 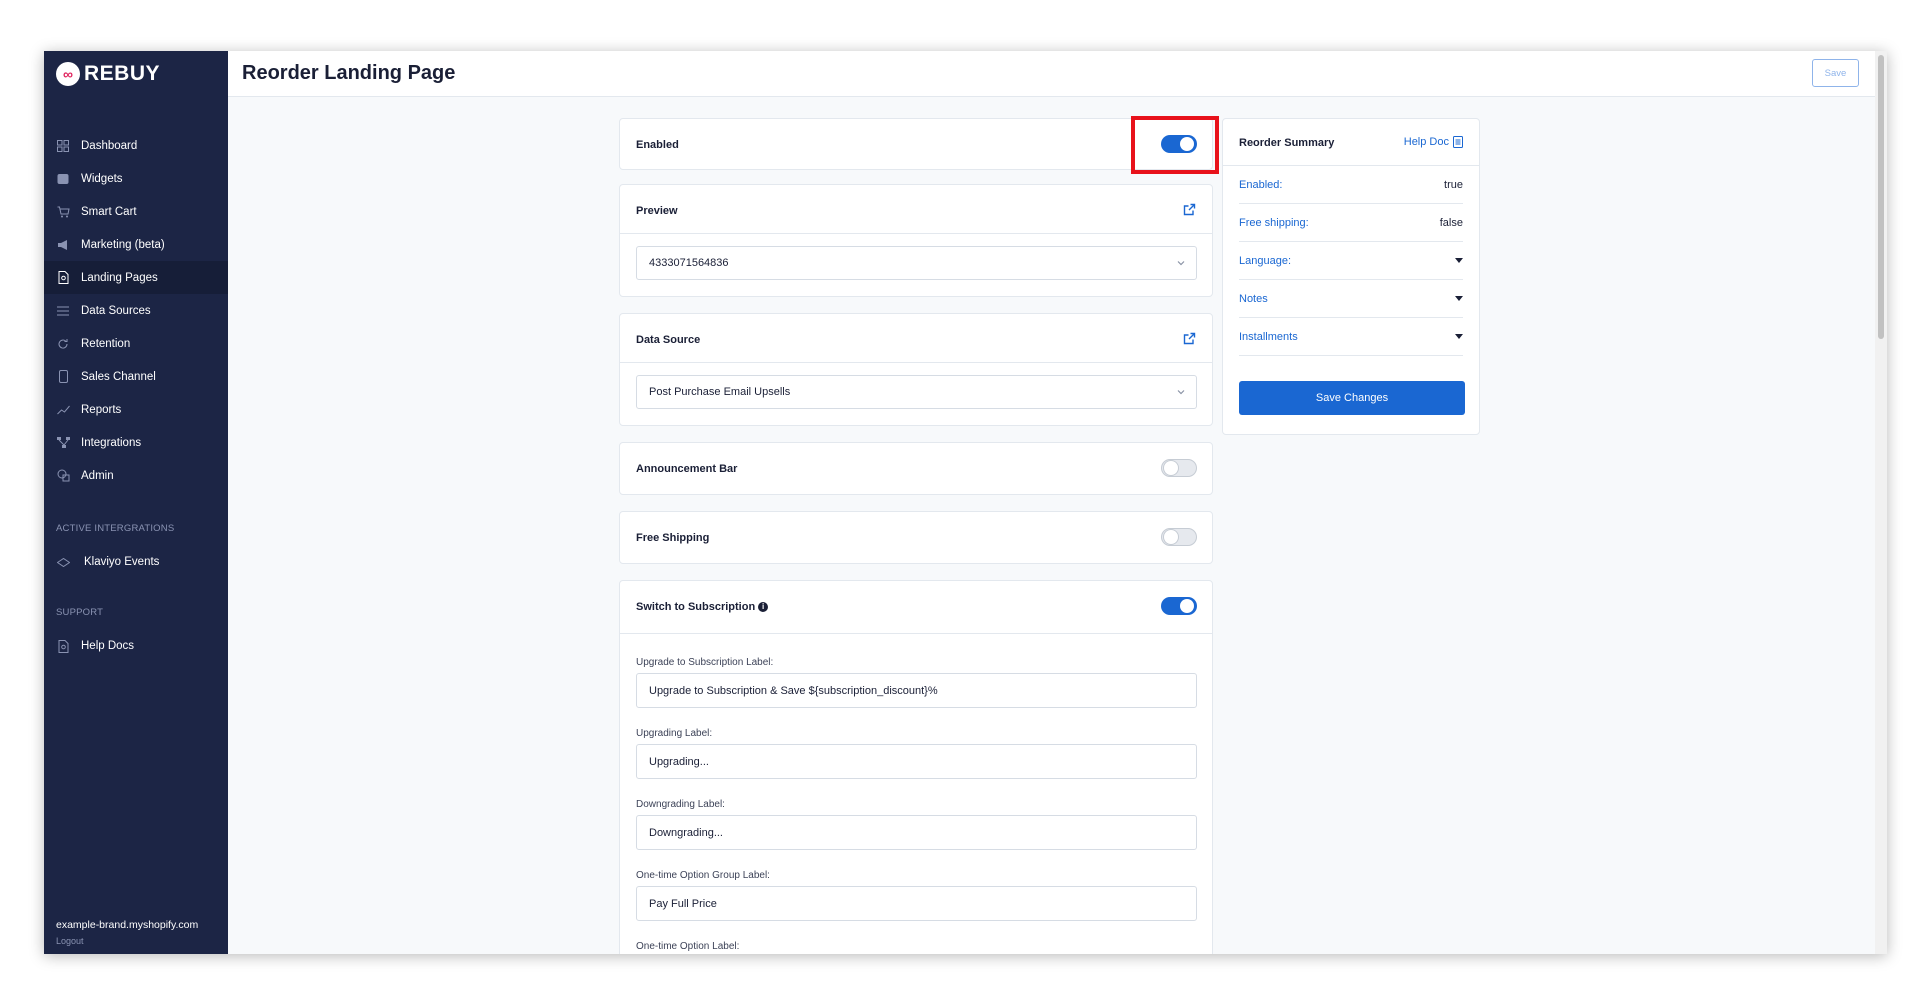 What do you see at coordinates (63, 476) in the screenshot?
I see `shapes-icon` at bounding box center [63, 476].